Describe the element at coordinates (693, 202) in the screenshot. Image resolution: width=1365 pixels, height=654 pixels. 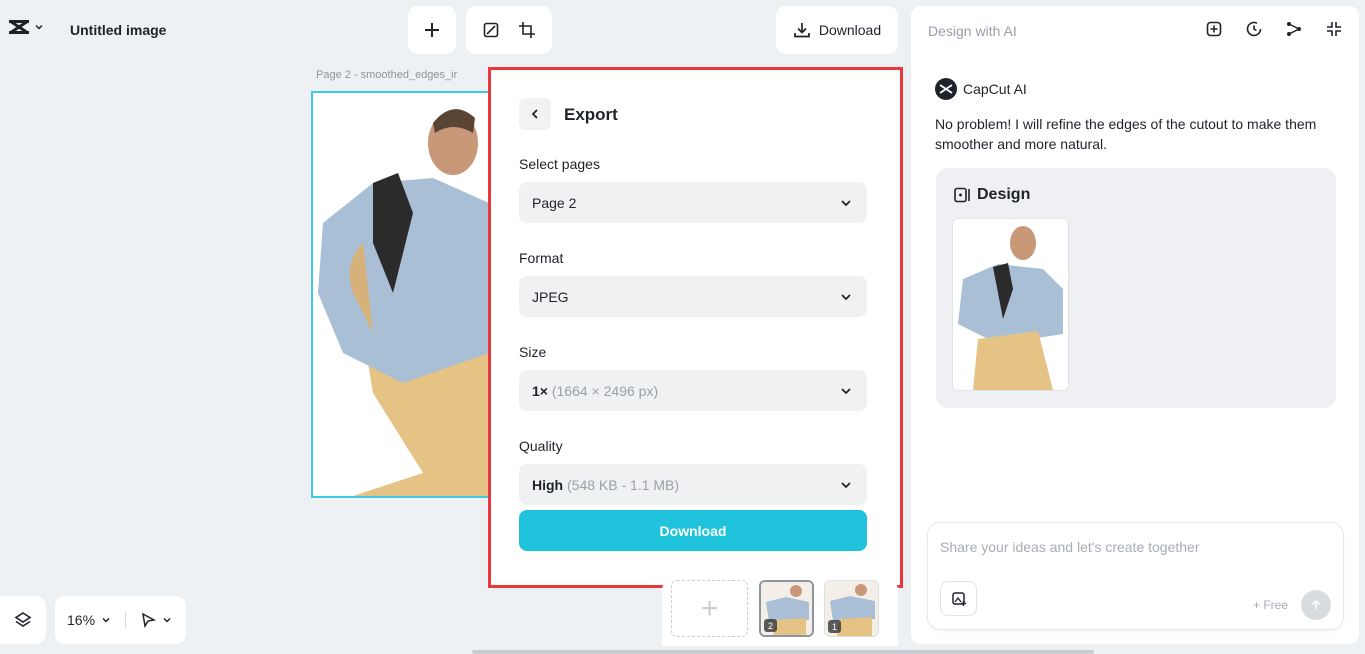
I see `select-pages-dropdown: Page 2` at that location.